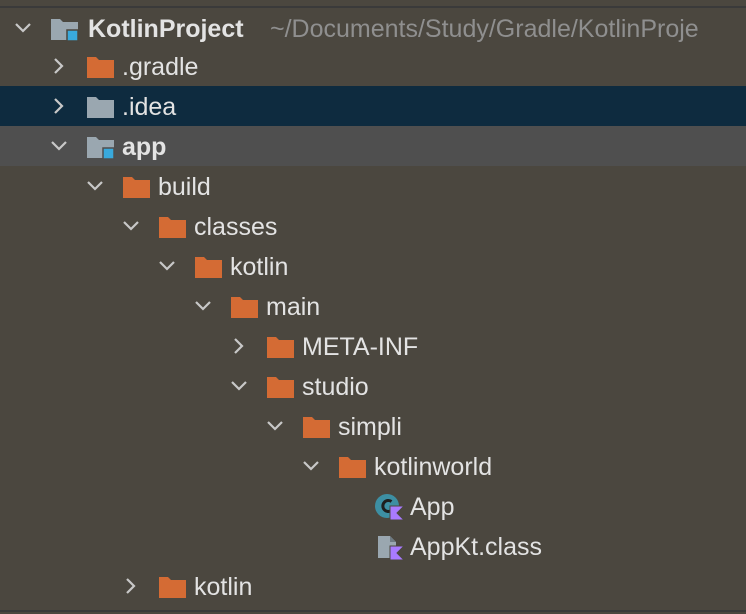 The width and height of the screenshot is (746, 614). Describe the element at coordinates (373, 106) in the screenshot. I see `tree-row-idea: .idea` at that location.